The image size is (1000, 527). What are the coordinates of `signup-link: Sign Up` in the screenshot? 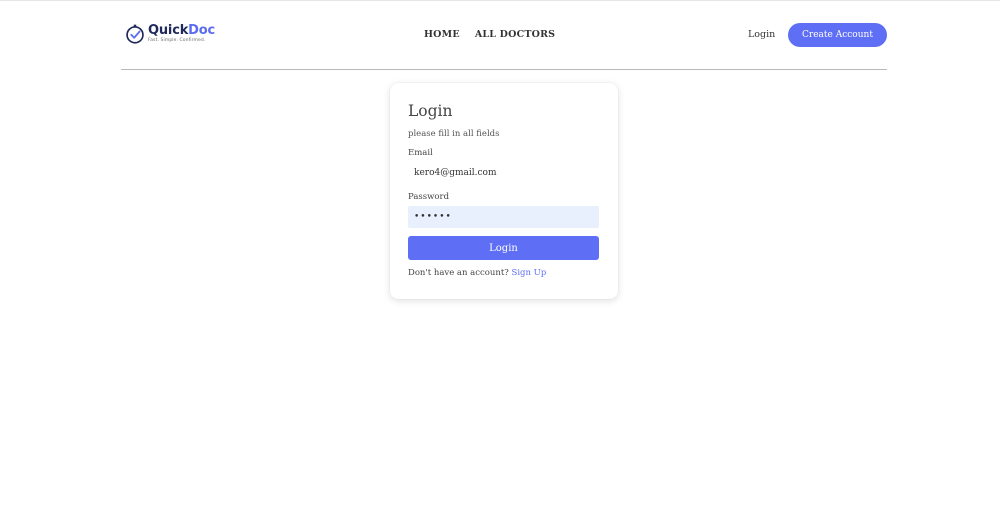 It's located at (529, 273).